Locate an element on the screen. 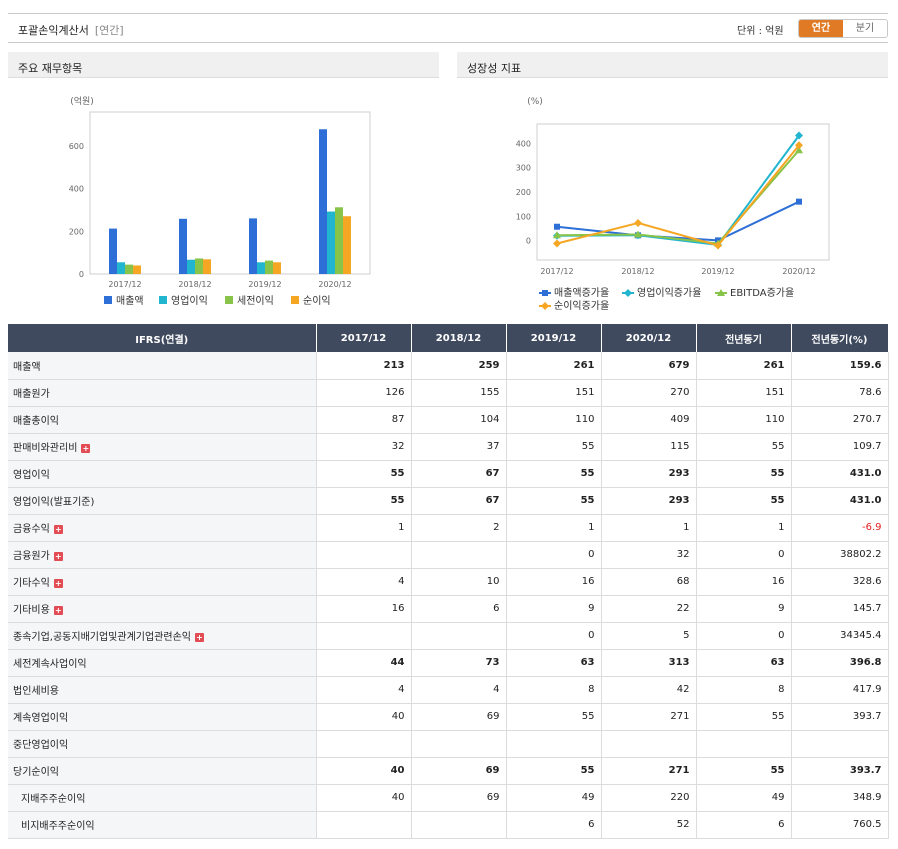 This screenshot has width=898, height=849. row-label: 종속기업,공동지배기업및관계기업관련손익 + is located at coordinates (162, 636).